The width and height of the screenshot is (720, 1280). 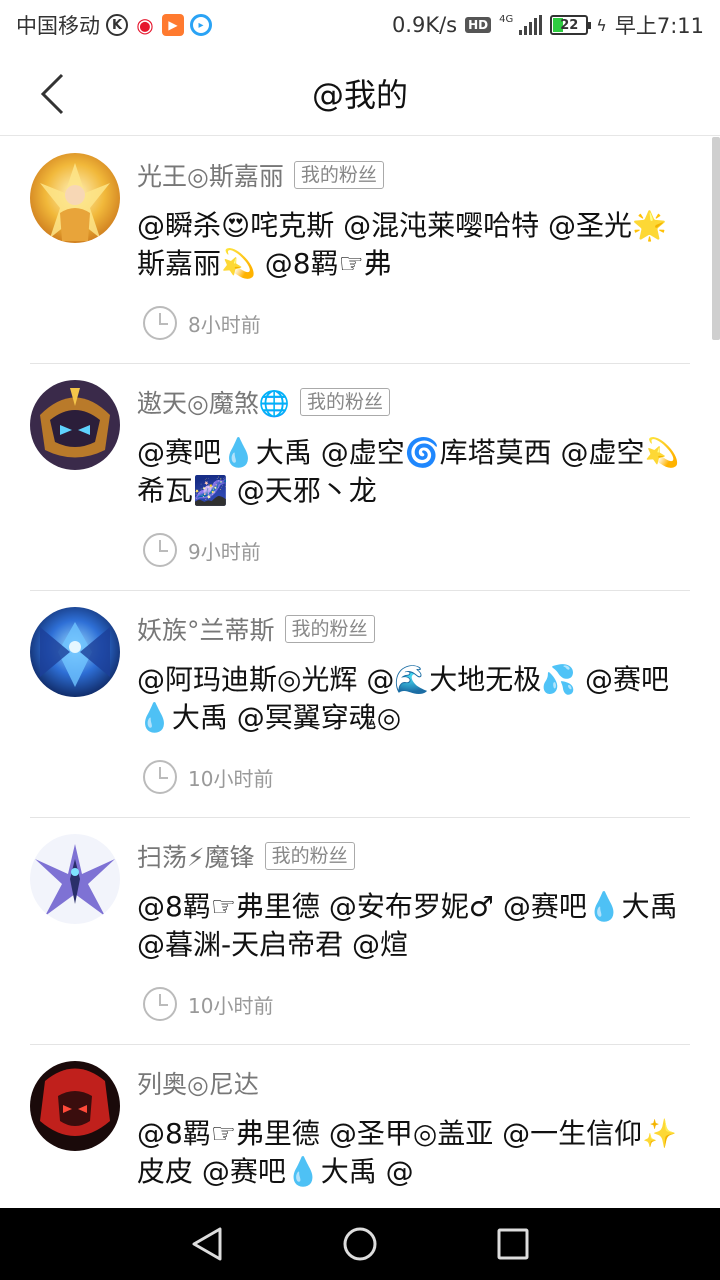 I want to click on hd-badge: HD, so click(x=478, y=25).